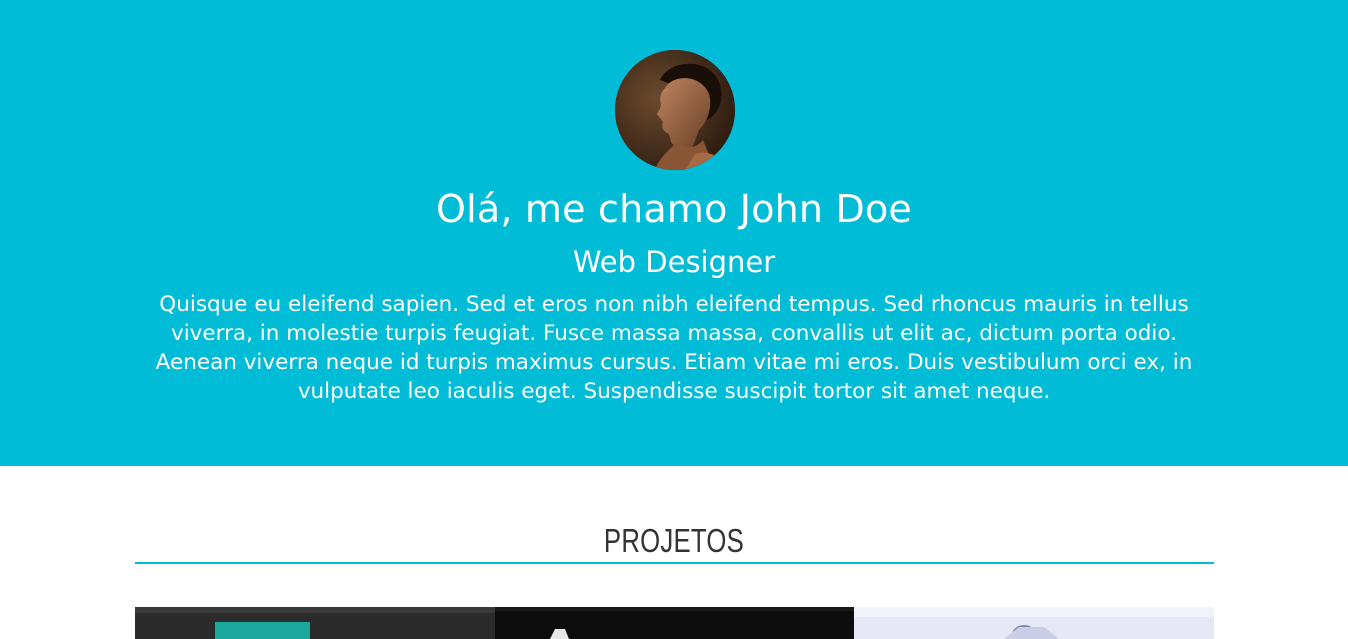  What do you see at coordinates (674, 540) in the screenshot?
I see `projects-heading: PROJETOS` at bounding box center [674, 540].